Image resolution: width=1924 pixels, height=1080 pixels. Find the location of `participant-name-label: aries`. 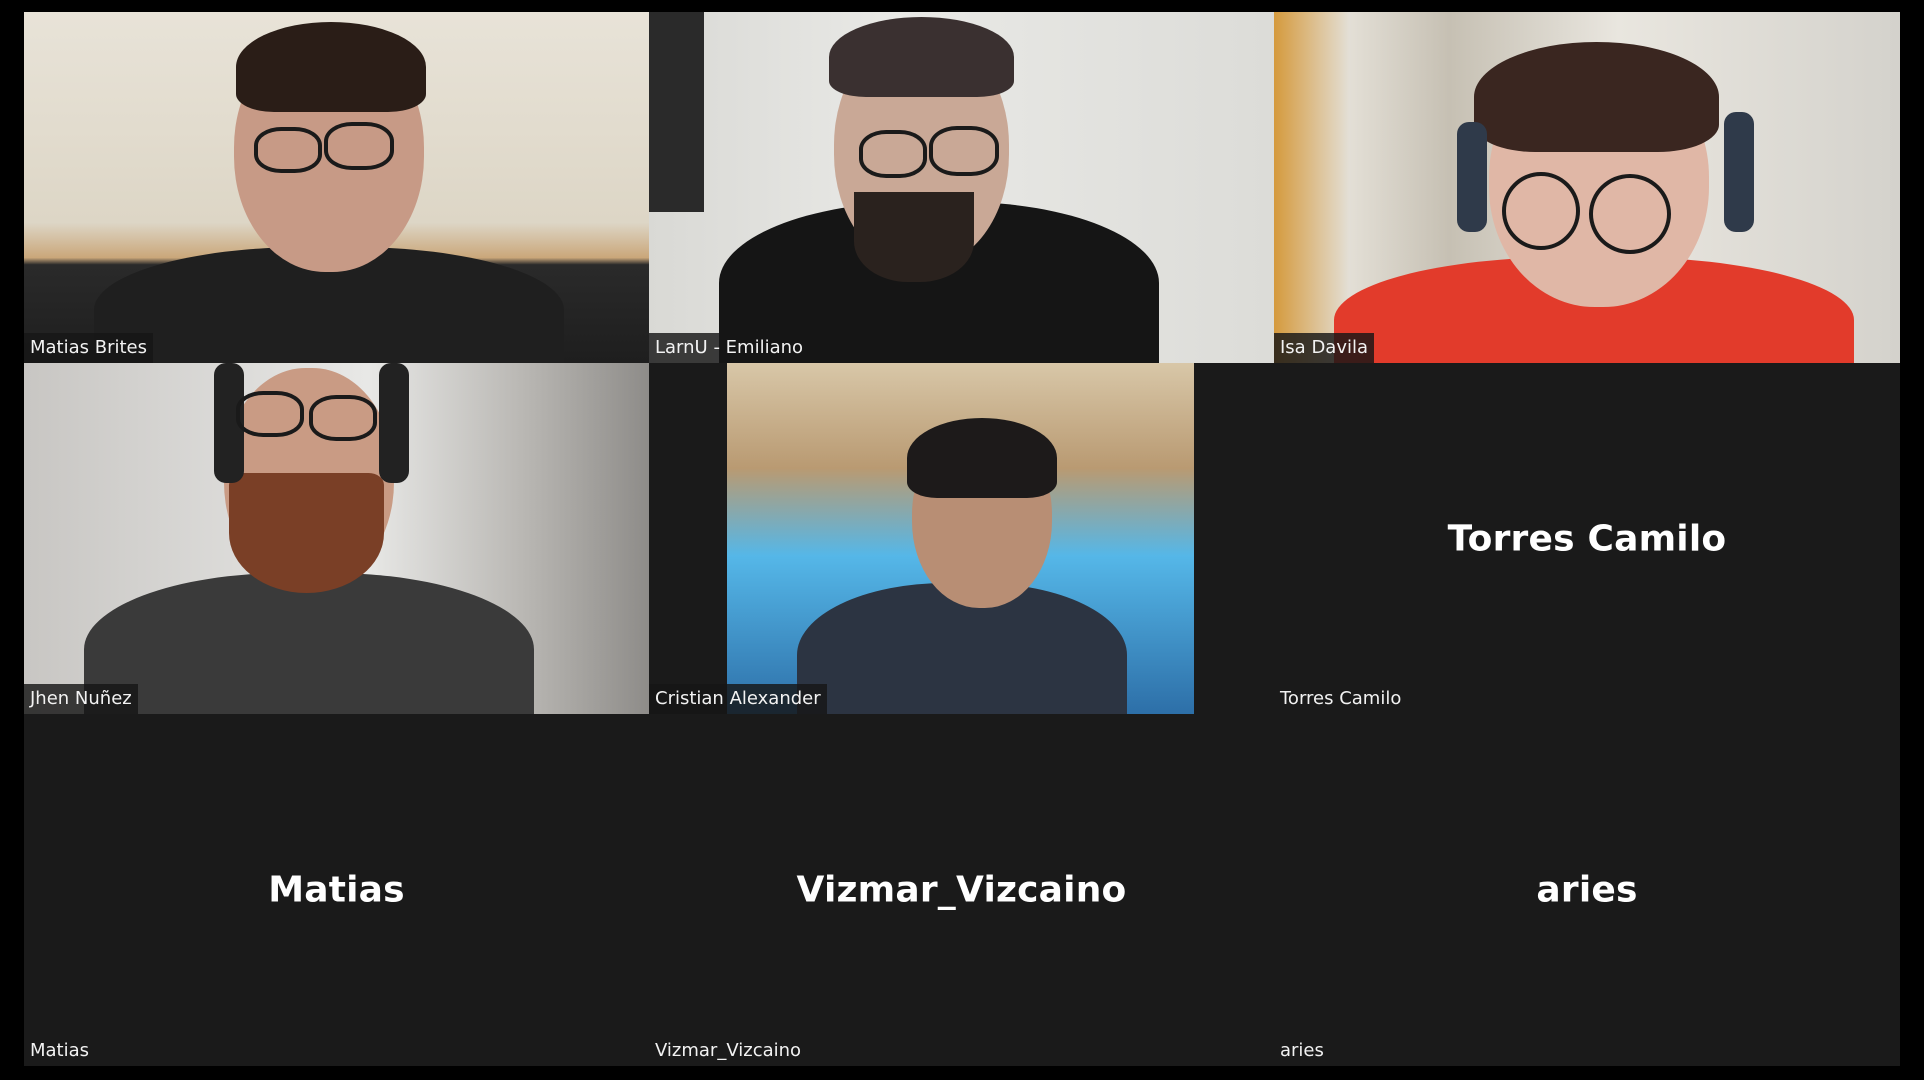

participant-name-label: aries is located at coordinates (1302, 1050).